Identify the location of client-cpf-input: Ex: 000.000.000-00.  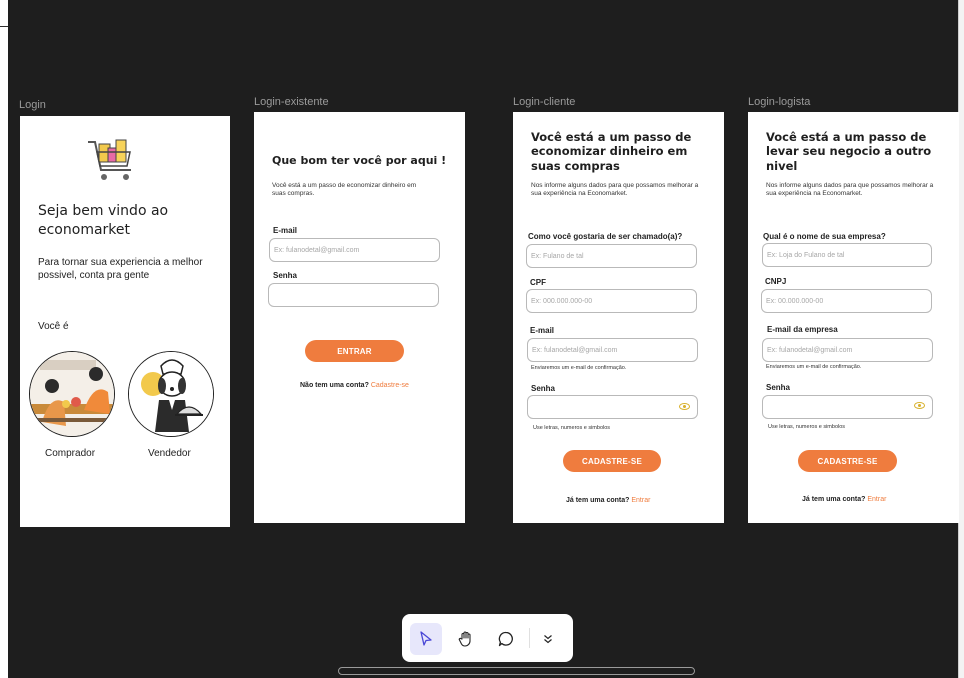
(611, 301).